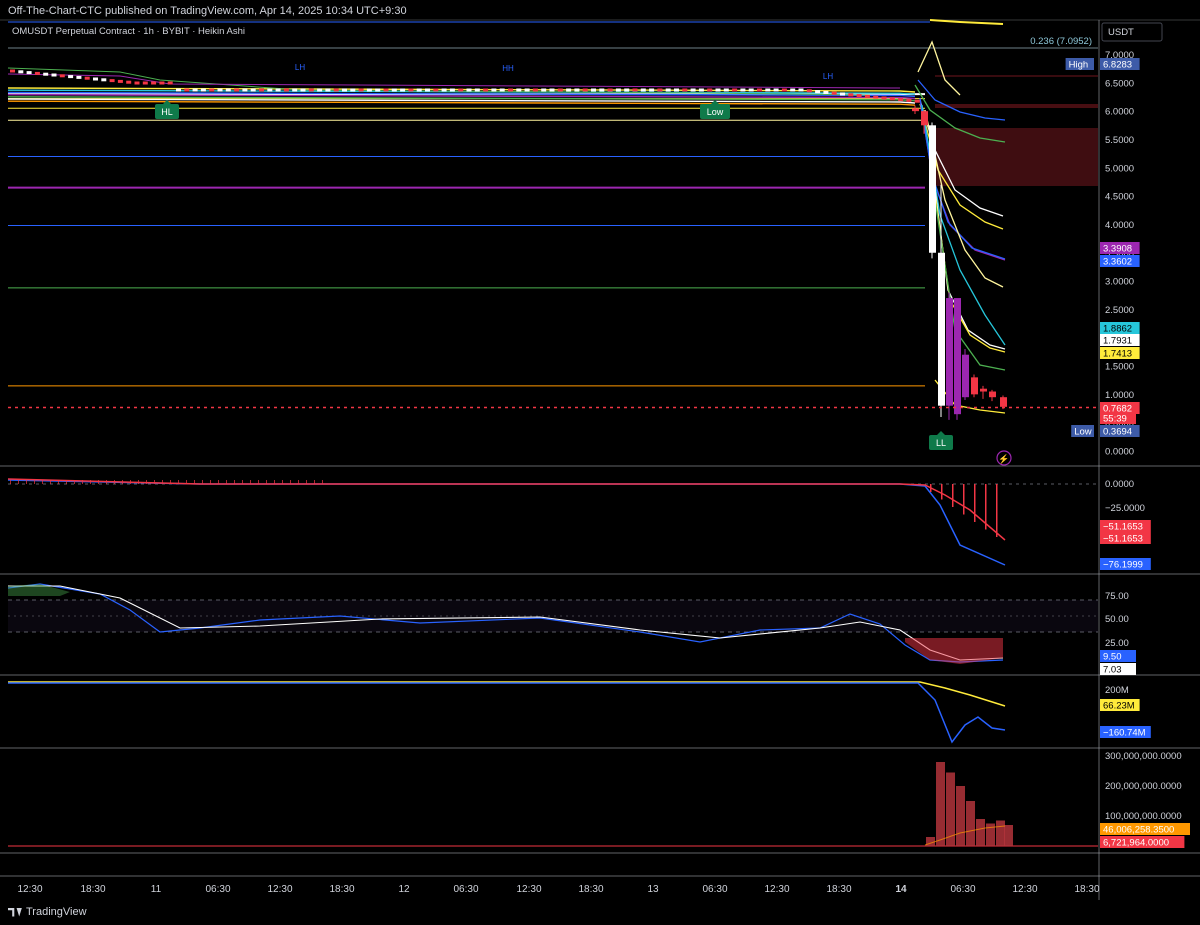 The image size is (1200, 925). Describe the element at coordinates (970, 823) in the screenshot. I see `volume-bar` at that location.